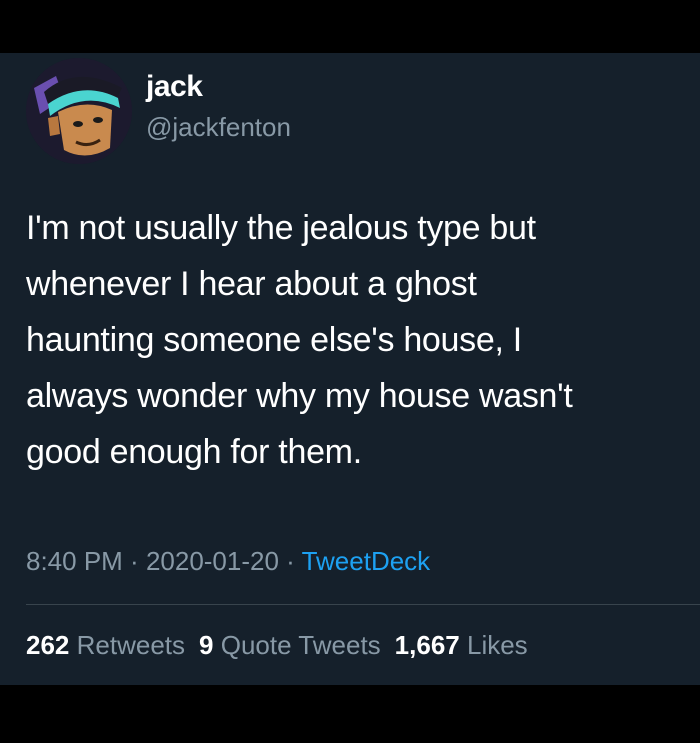 This screenshot has height=743, width=700. I want to click on likes-count: 1,667, so click(427, 645).